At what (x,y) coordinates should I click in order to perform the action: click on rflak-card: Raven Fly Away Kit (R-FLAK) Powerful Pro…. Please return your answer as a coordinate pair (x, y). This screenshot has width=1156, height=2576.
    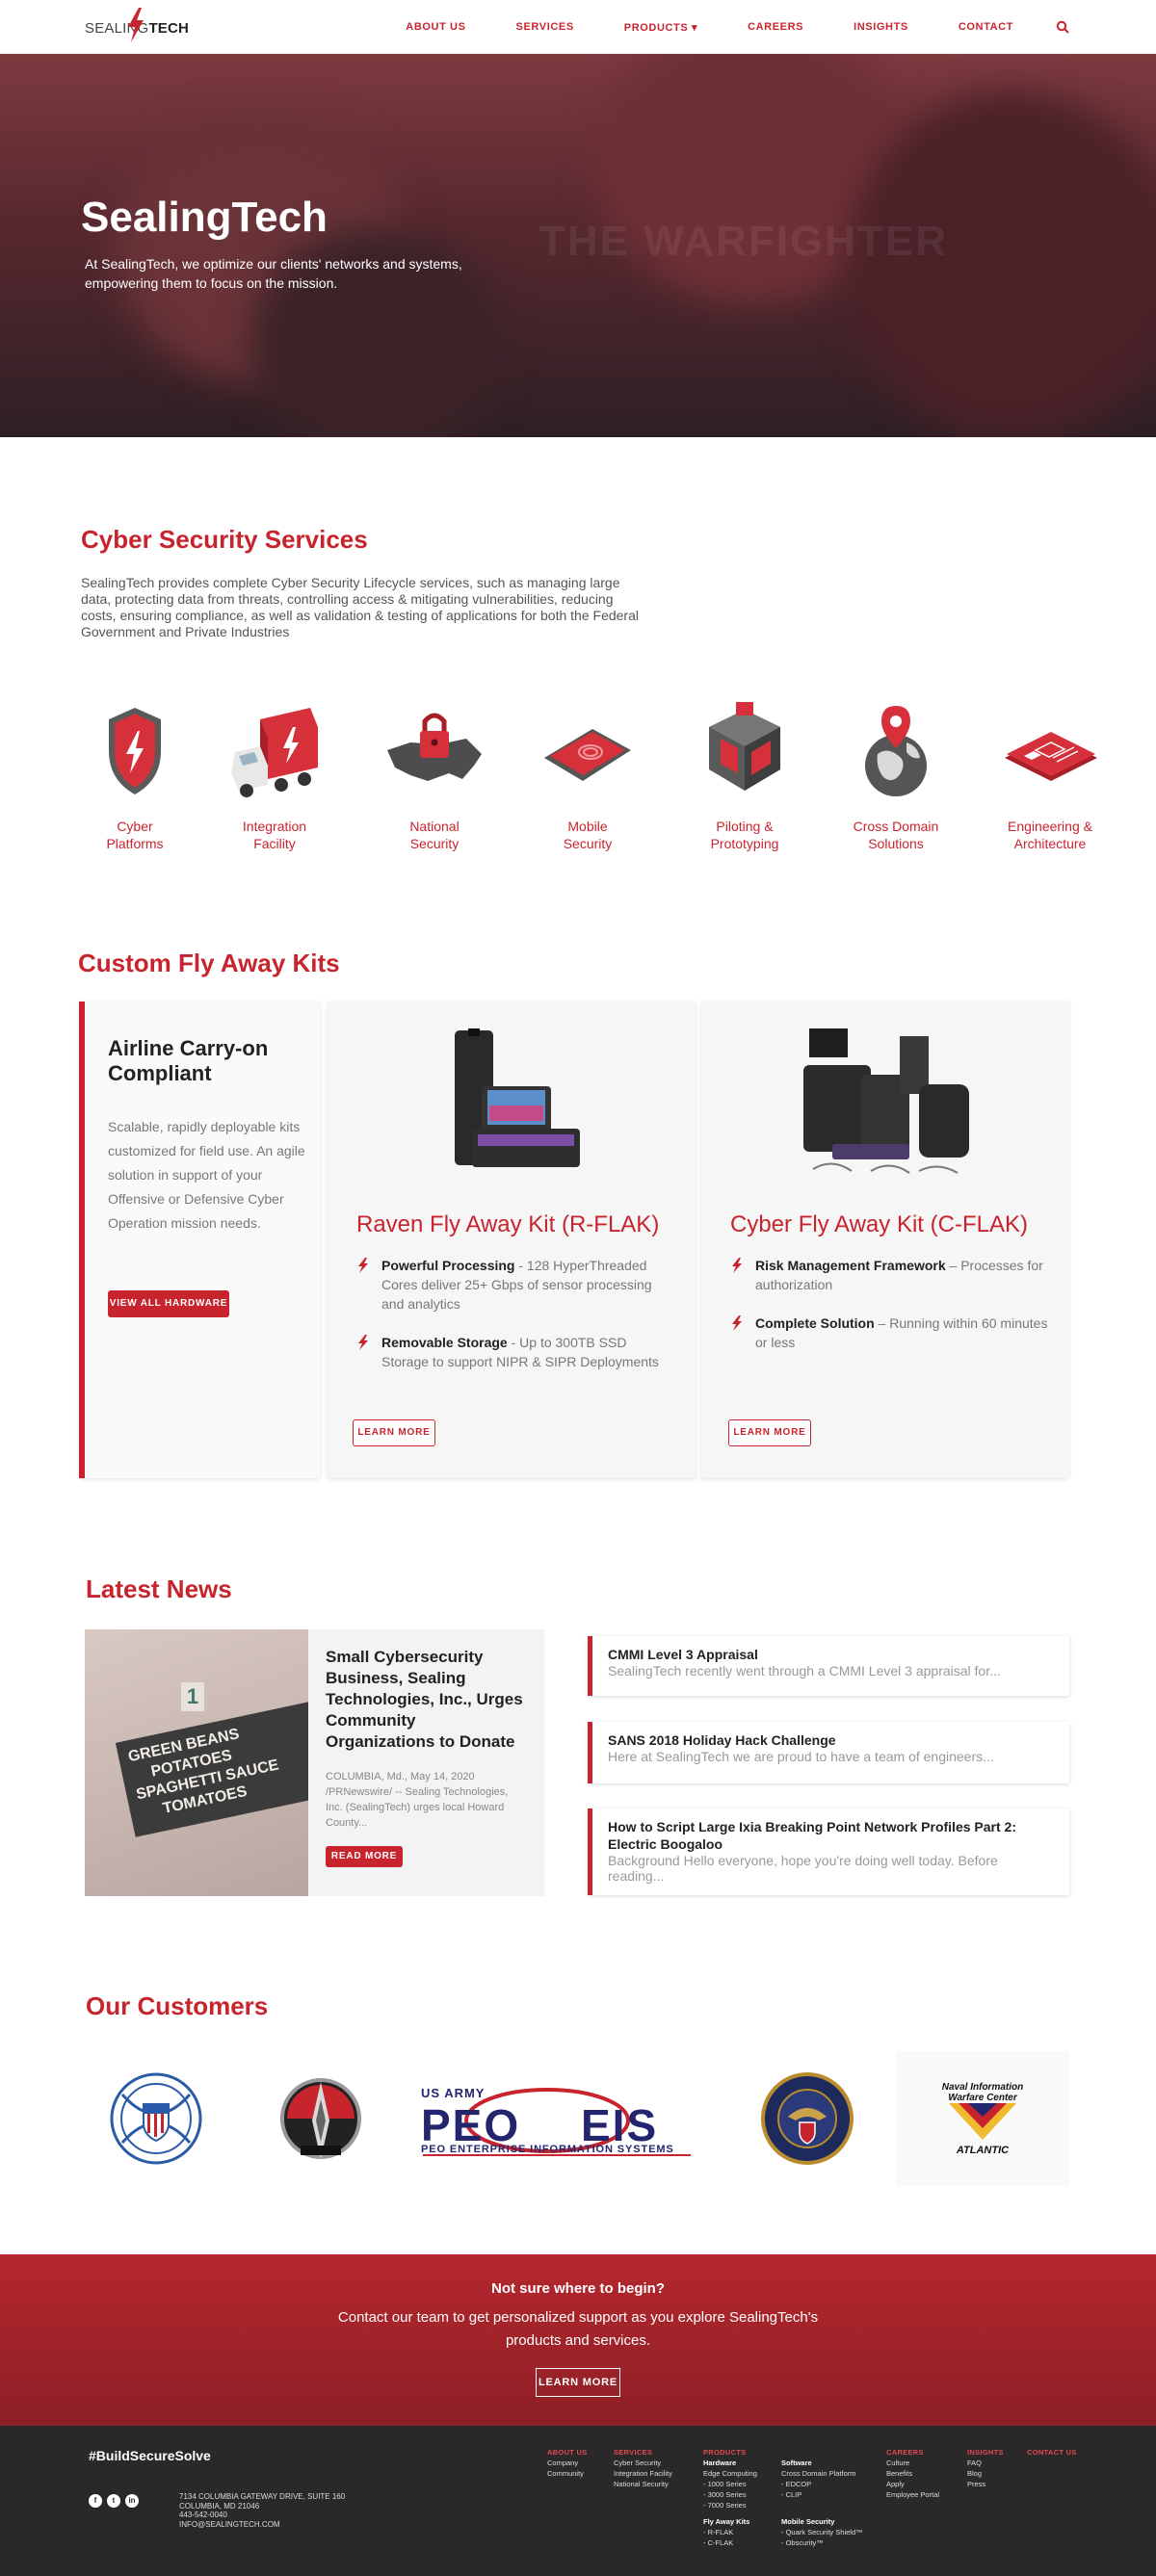
    Looking at the image, I should click on (512, 1240).